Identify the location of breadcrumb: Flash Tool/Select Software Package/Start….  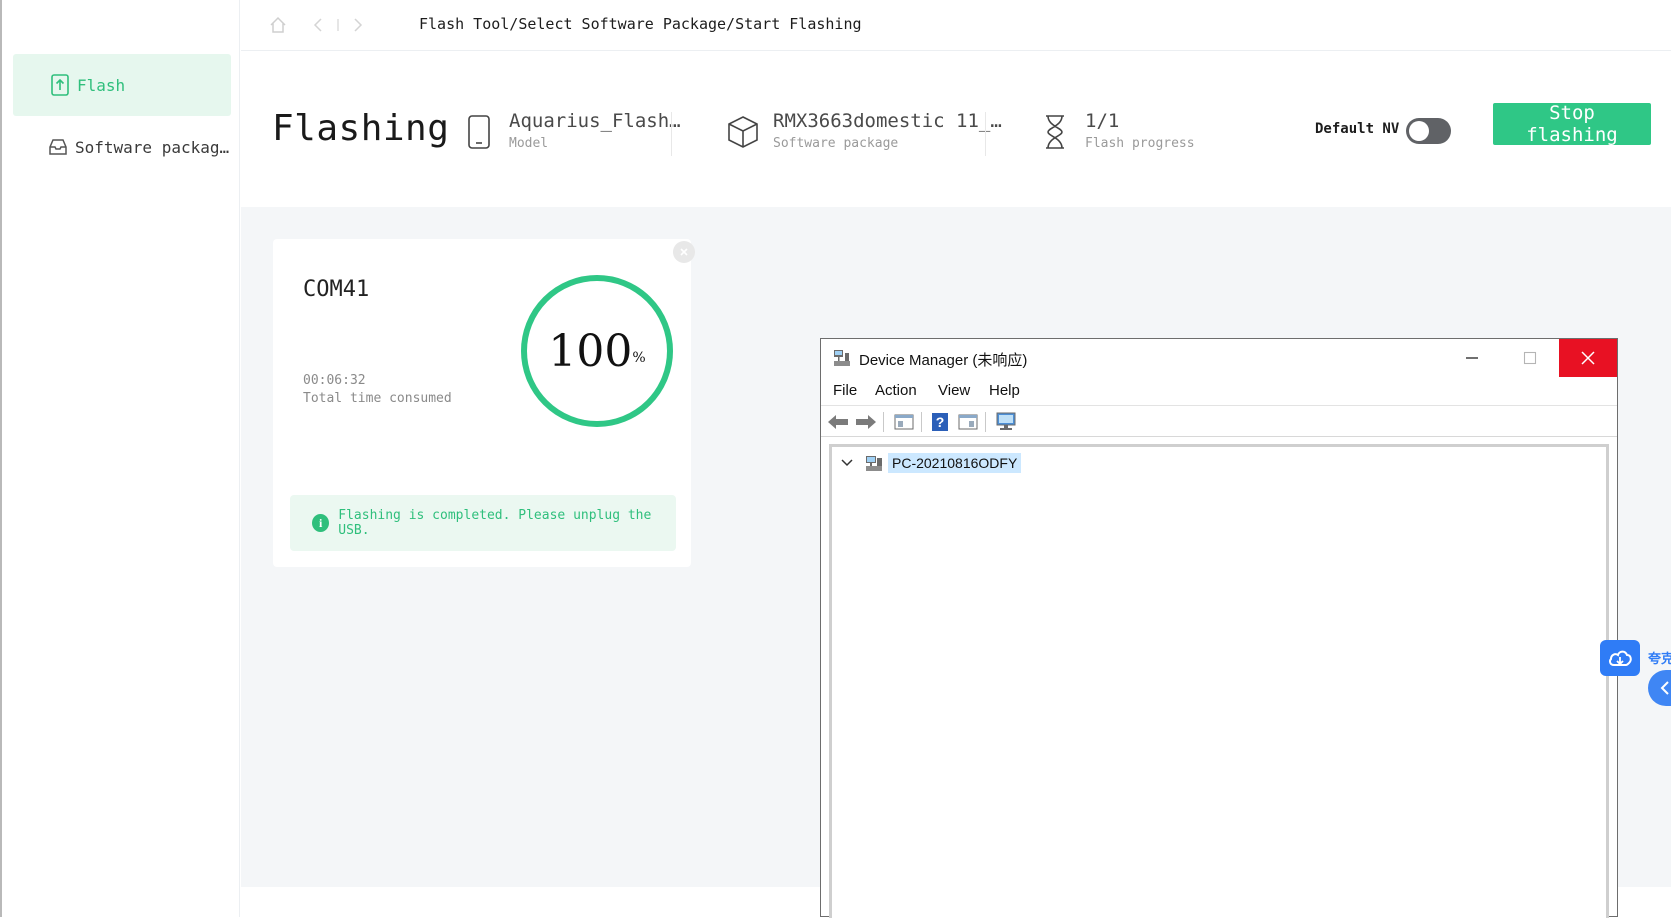
(640, 24).